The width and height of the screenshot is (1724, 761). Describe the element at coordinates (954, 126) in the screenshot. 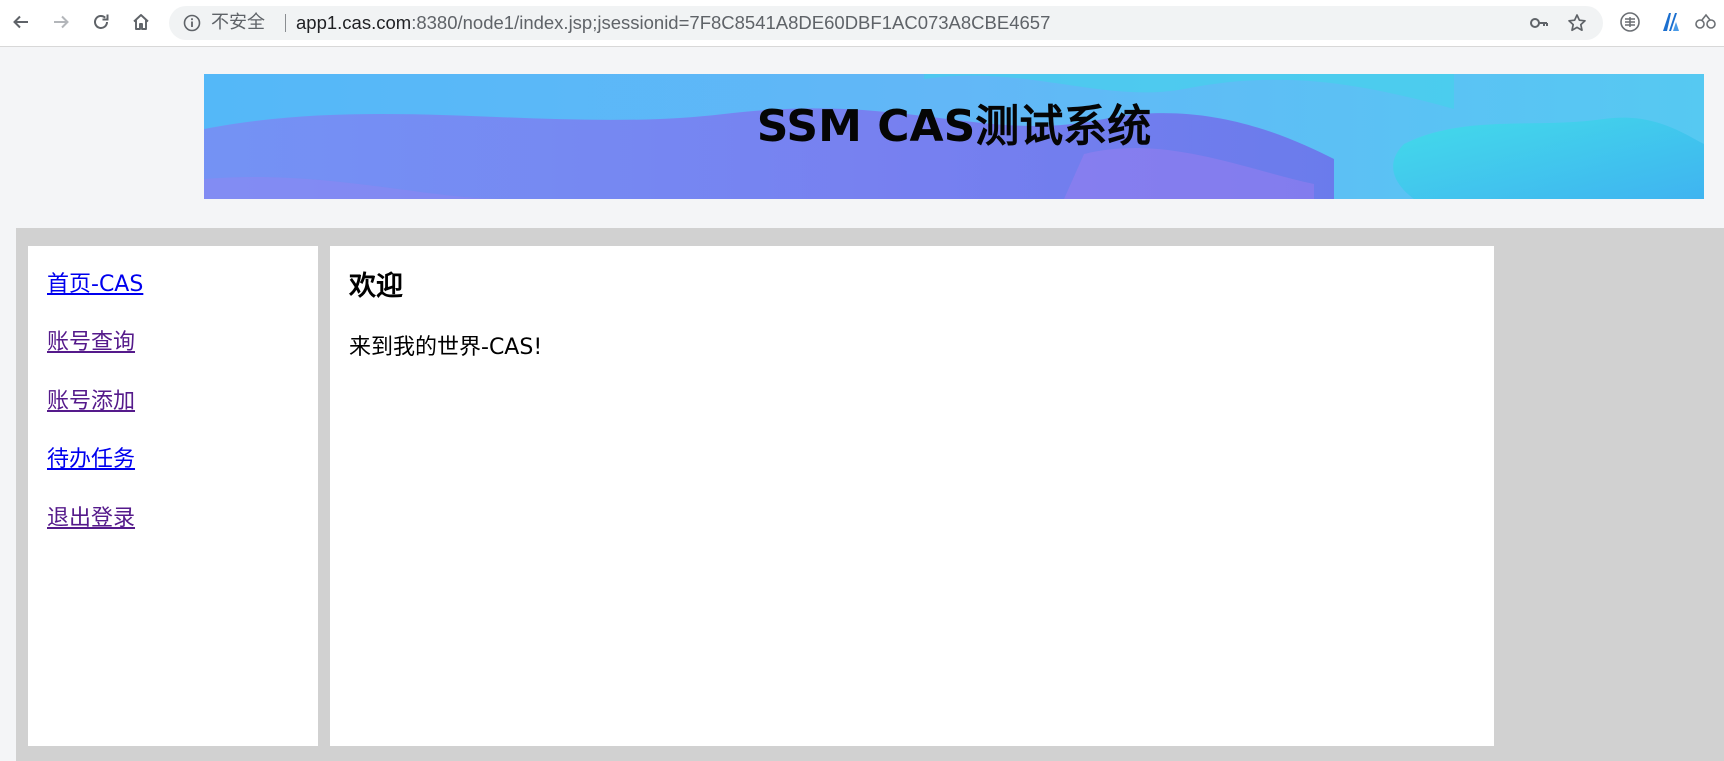

I see `site-title: SSM CAS测试系统` at that location.